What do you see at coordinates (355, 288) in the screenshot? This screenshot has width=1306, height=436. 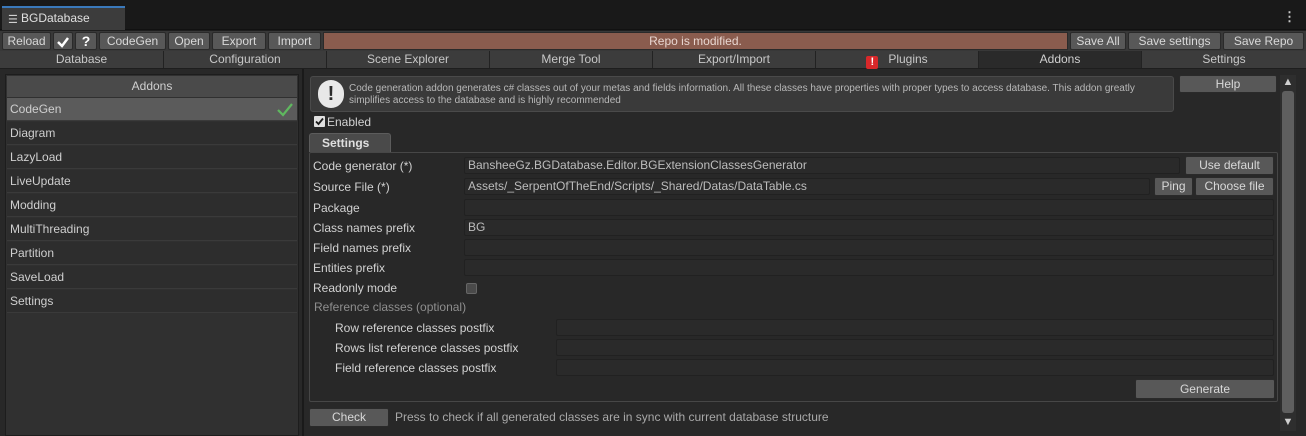 I see `readonly-label: Readonly mode` at bounding box center [355, 288].